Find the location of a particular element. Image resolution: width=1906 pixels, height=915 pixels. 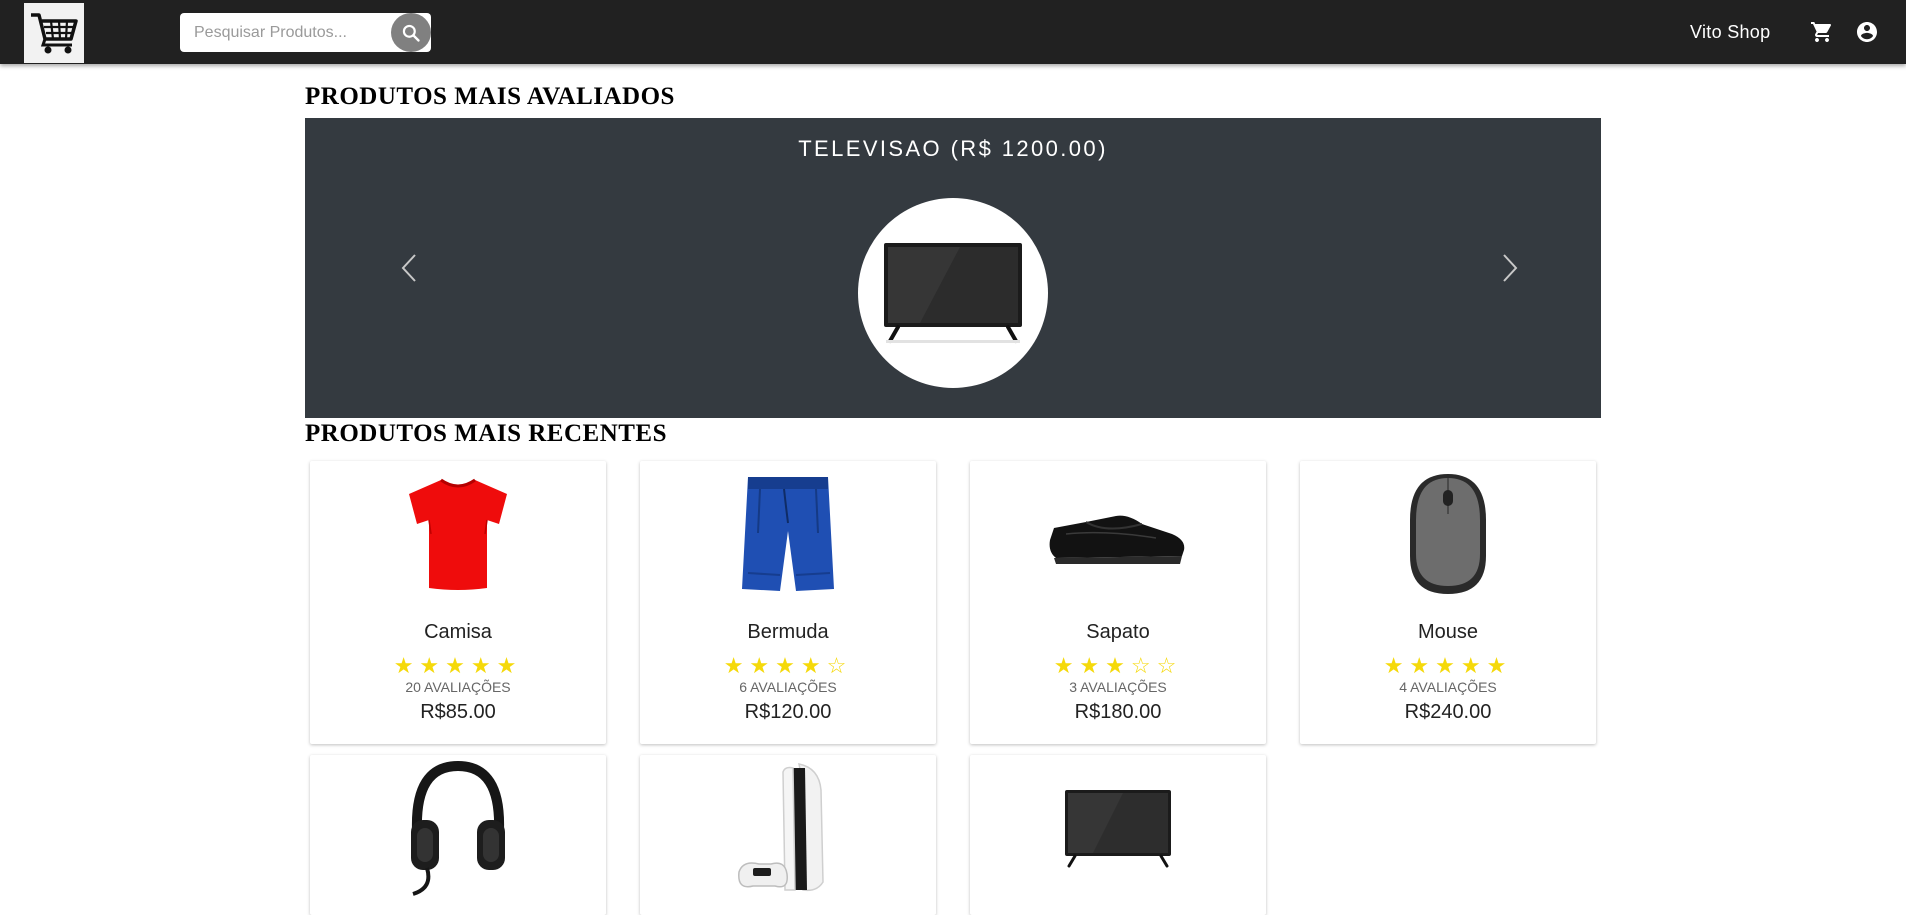

search-button is located at coordinates (411, 32).